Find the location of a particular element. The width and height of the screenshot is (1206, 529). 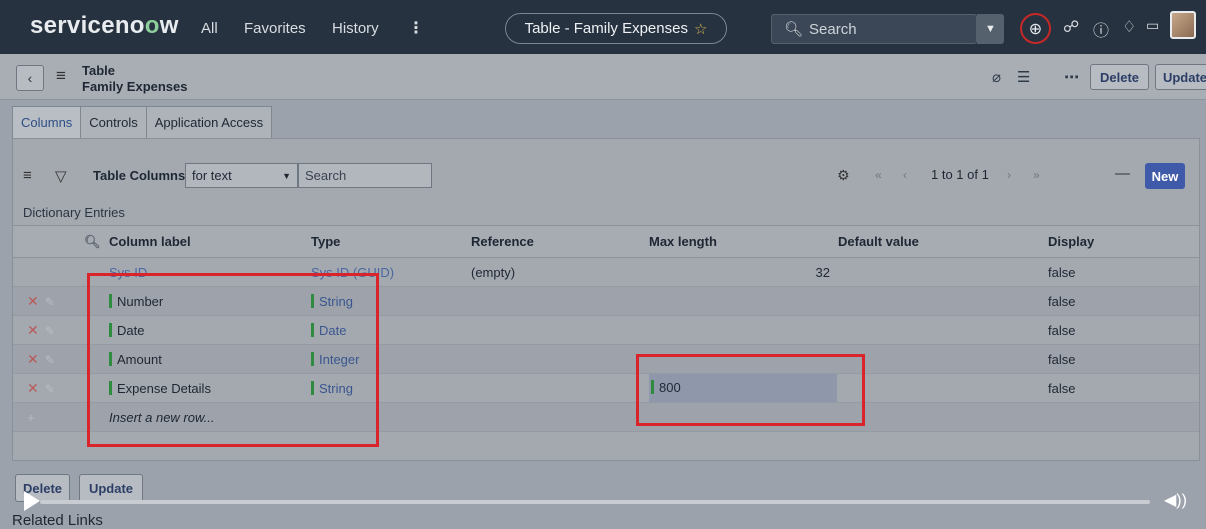

next-page-icon: › is located at coordinates (1009, 175).